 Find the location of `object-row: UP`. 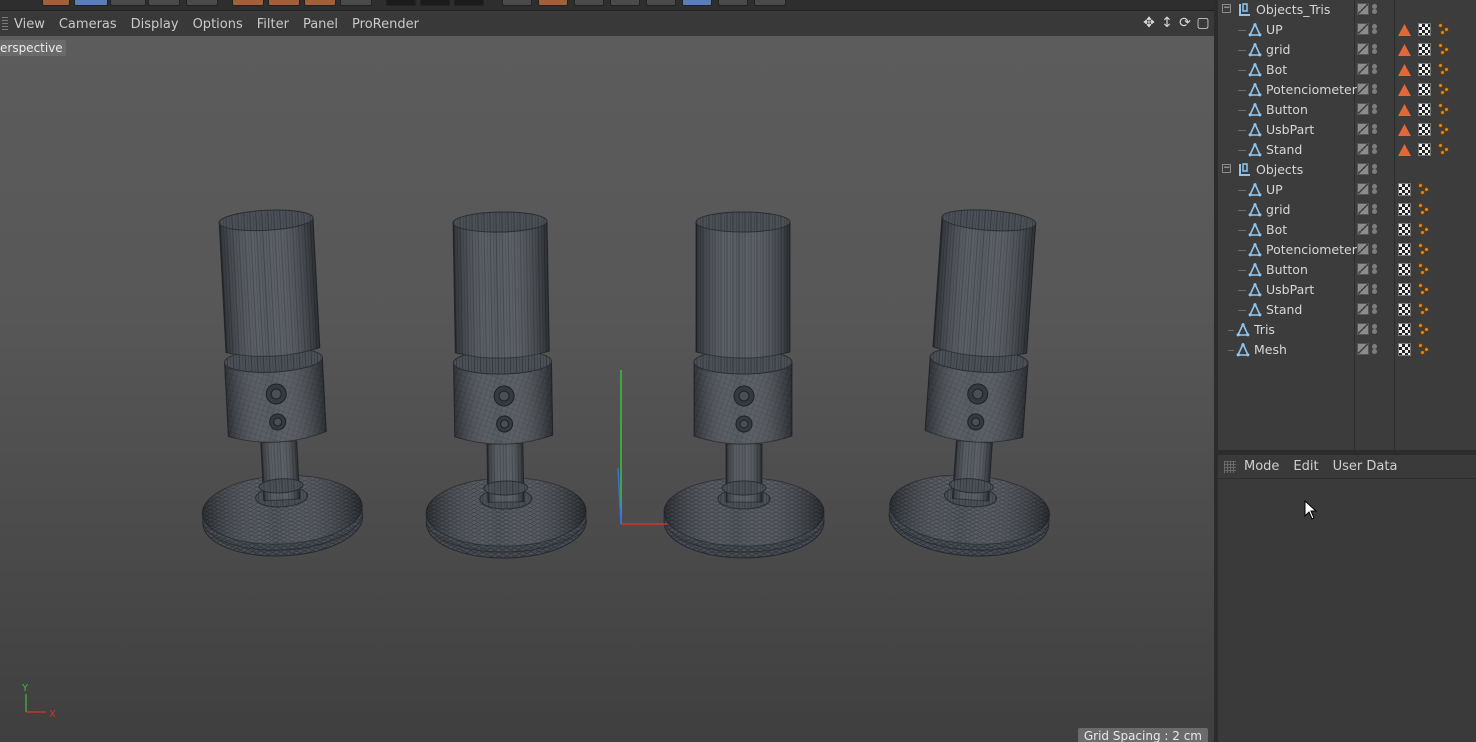

object-row: UP is located at coordinates (1347, 30).